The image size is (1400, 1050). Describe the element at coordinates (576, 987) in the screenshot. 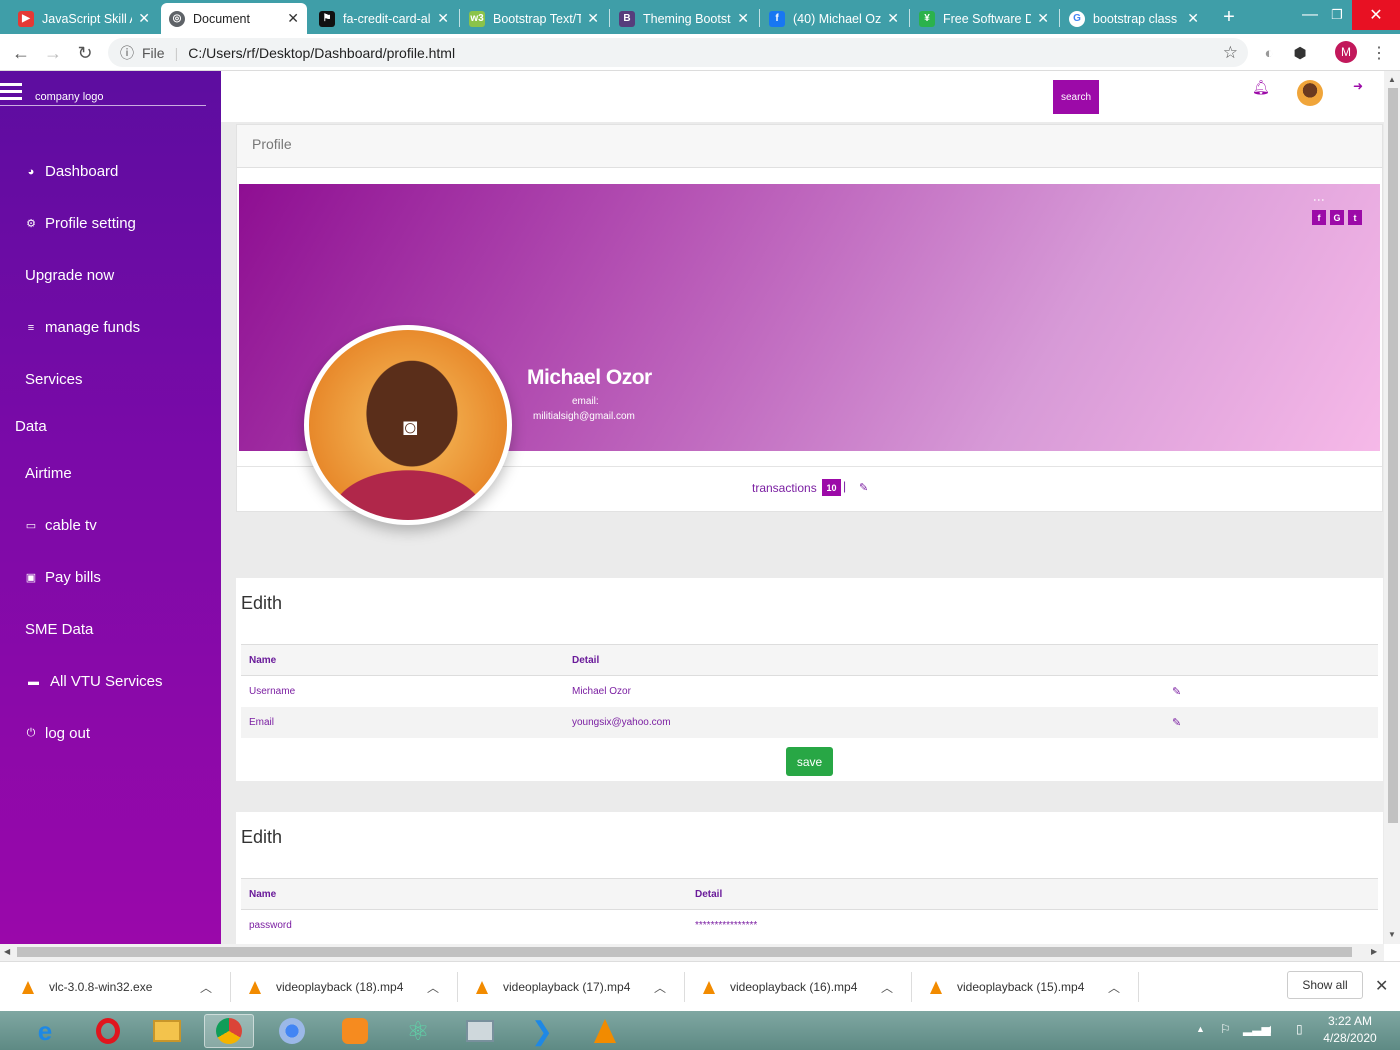

I see `download-item: videoplayback (17).mp4 ︿` at that location.